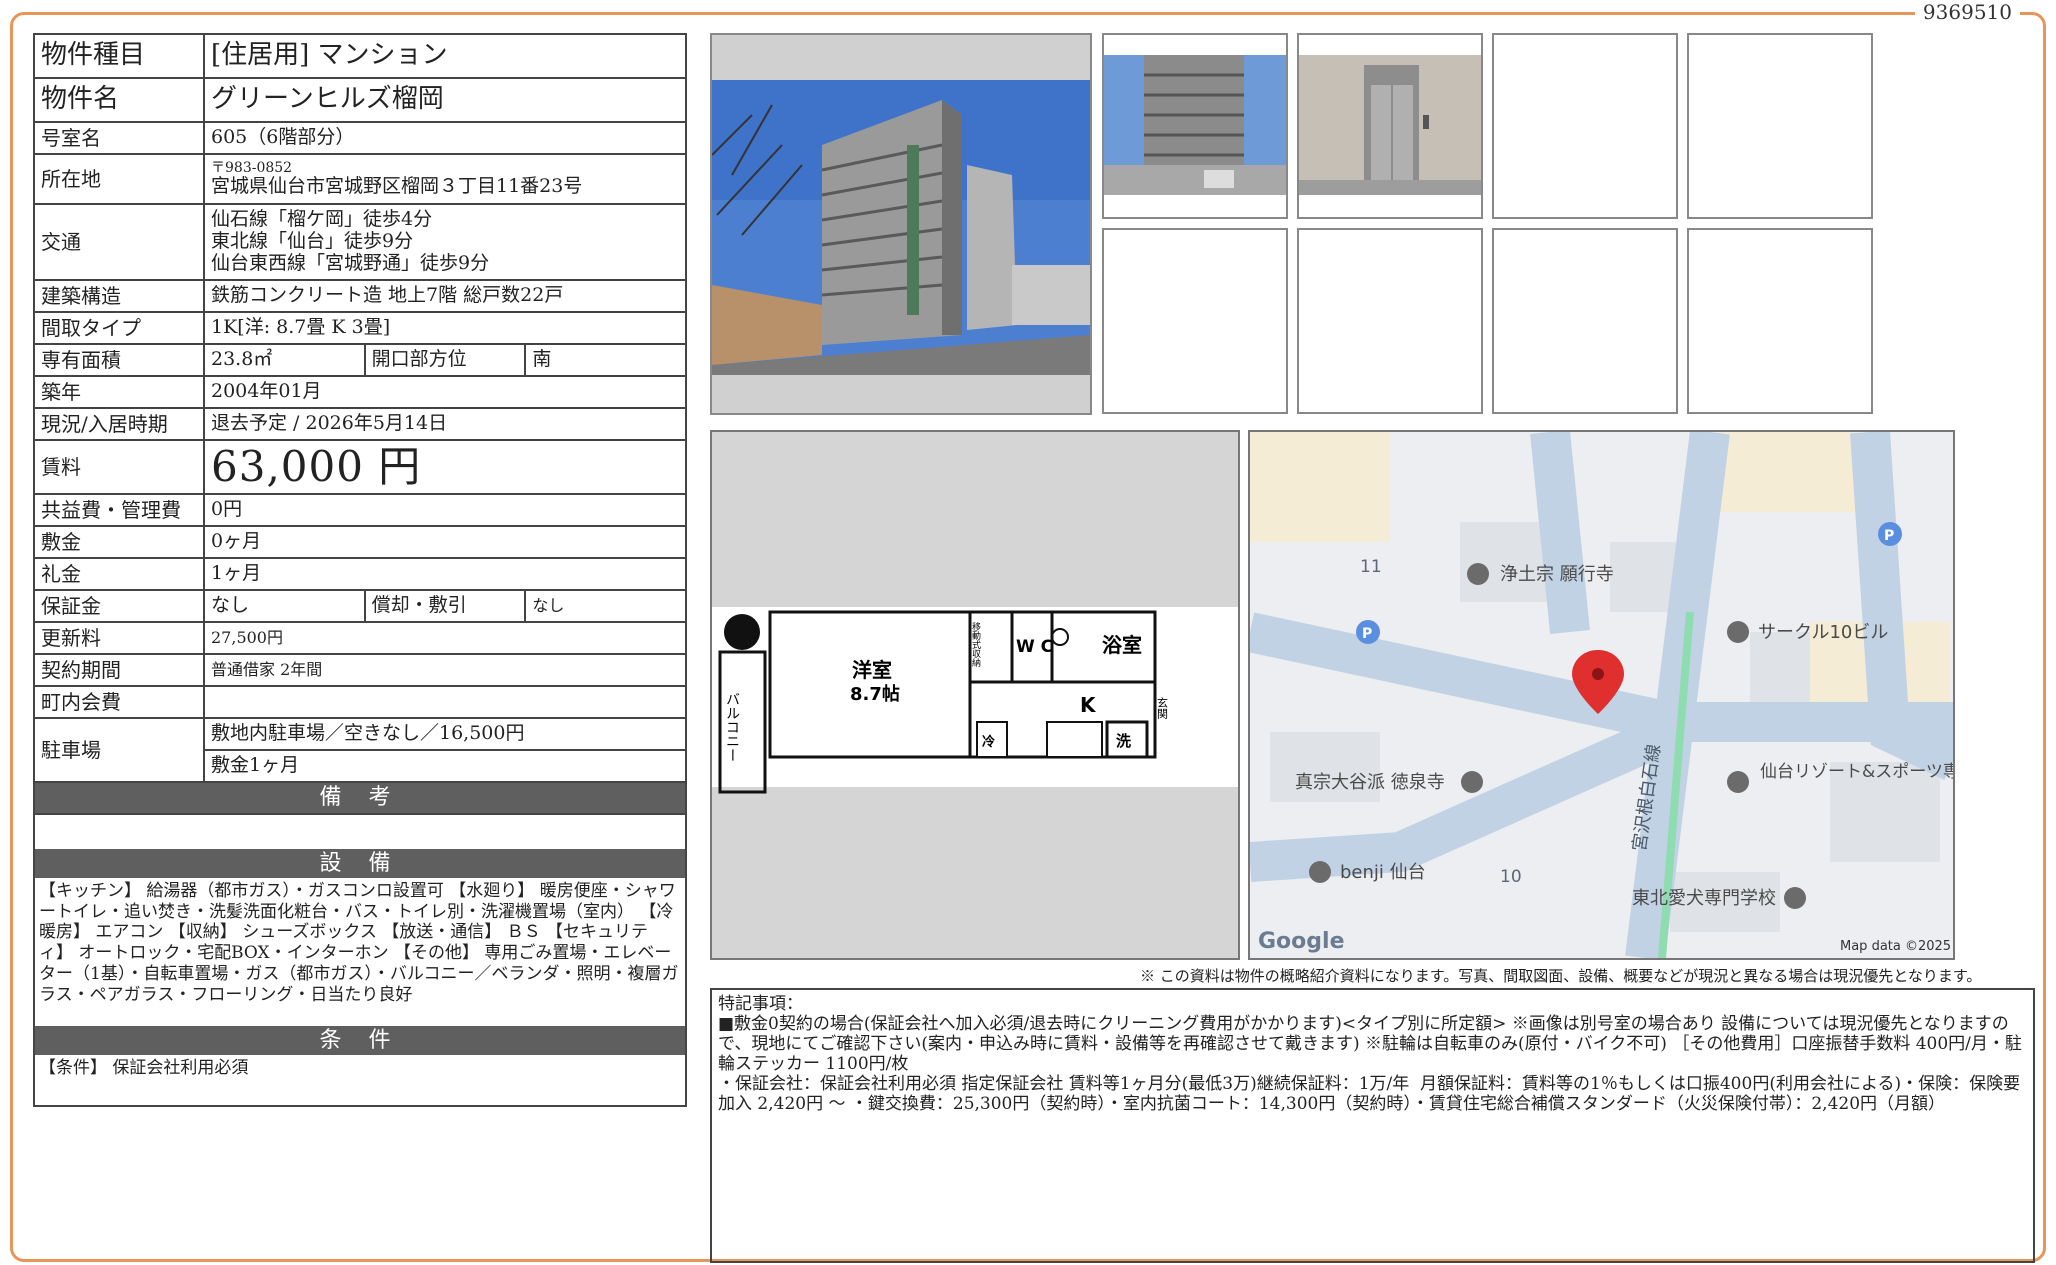 Image resolution: width=2056 pixels, height=1265 pixels. What do you see at coordinates (445, 542) in the screenshot?
I see `deposit-value: 0ヶ月` at bounding box center [445, 542].